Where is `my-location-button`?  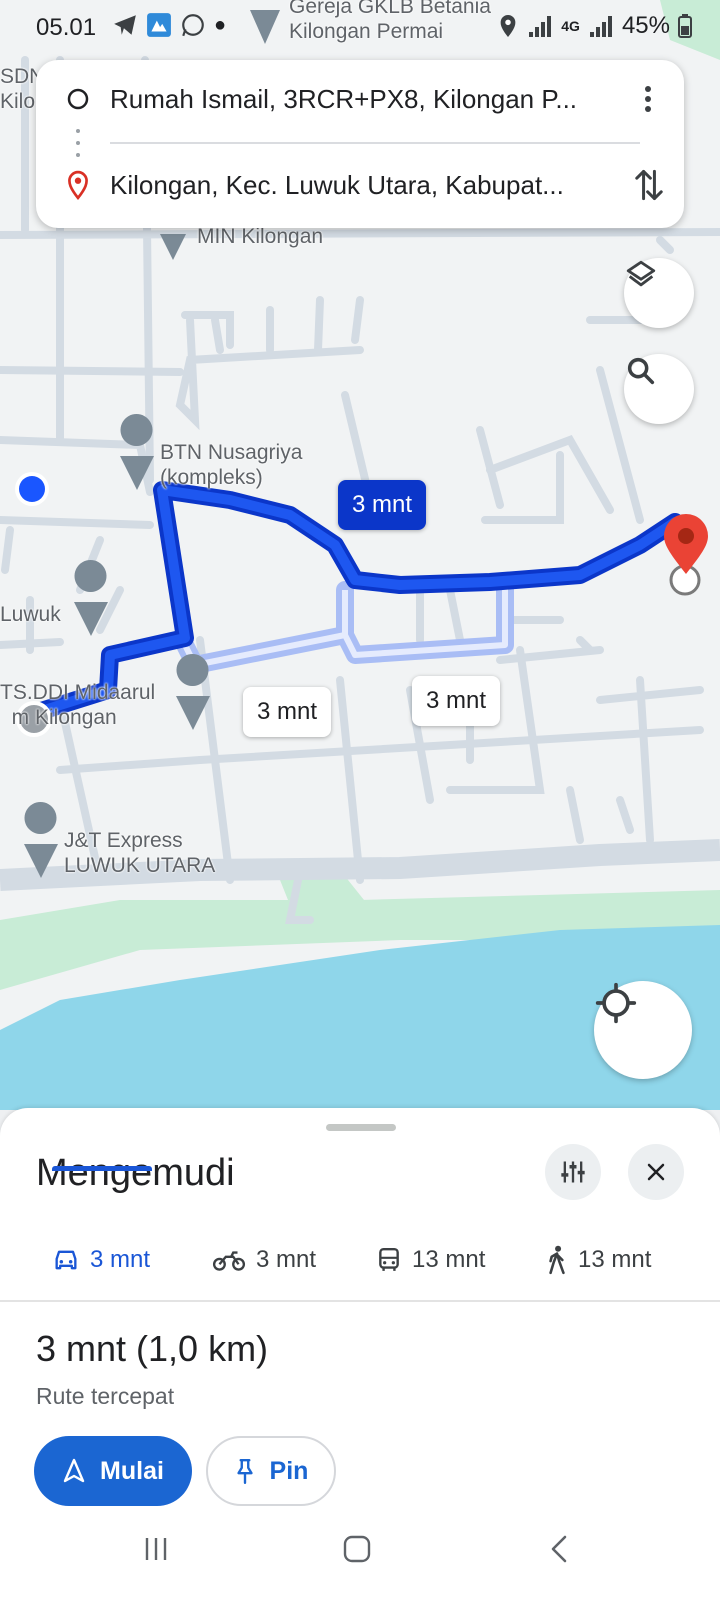
my-location-button is located at coordinates (643, 1030).